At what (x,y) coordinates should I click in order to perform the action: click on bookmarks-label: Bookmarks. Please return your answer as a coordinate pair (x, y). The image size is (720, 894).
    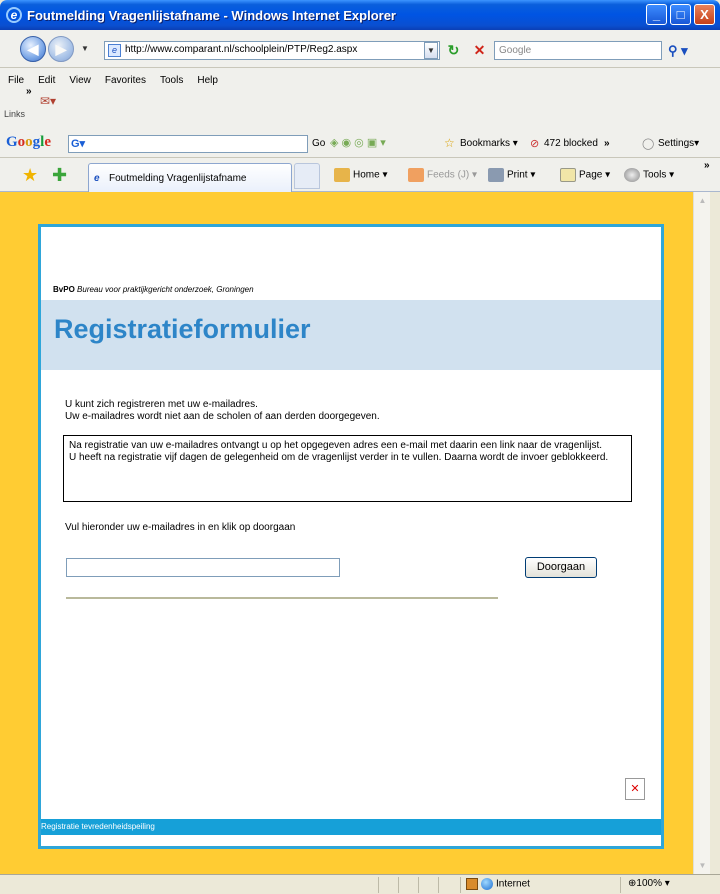
    Looking at the image, I should click on (485, 143).